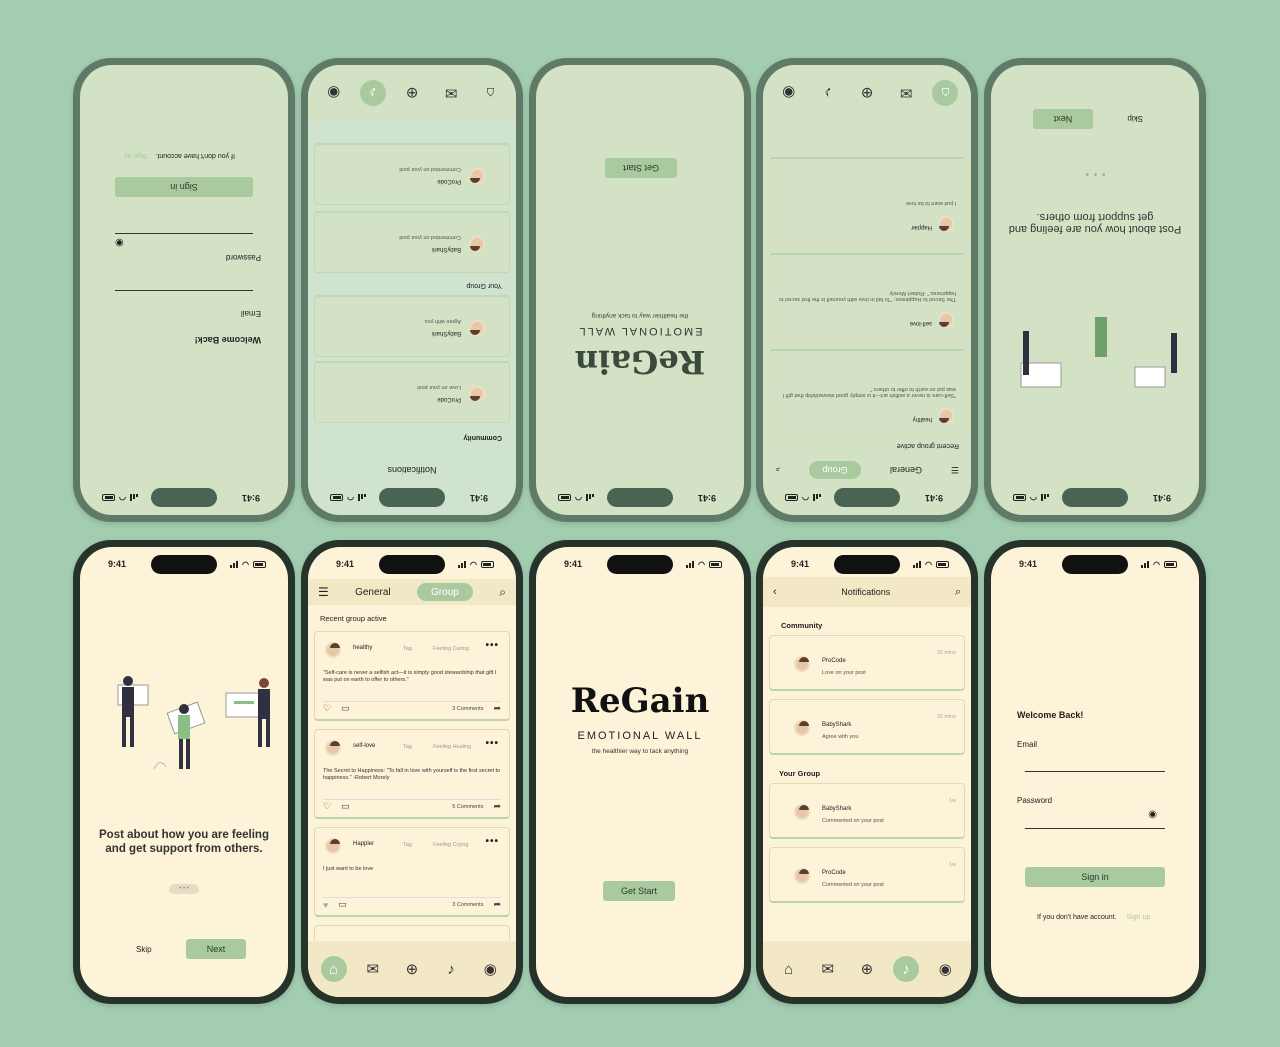  What do you see at coordinates (867, 875) in the screenshot?
I see `notification-card: ProCode Commented on your post 1w` at bounding box center [867, 875].